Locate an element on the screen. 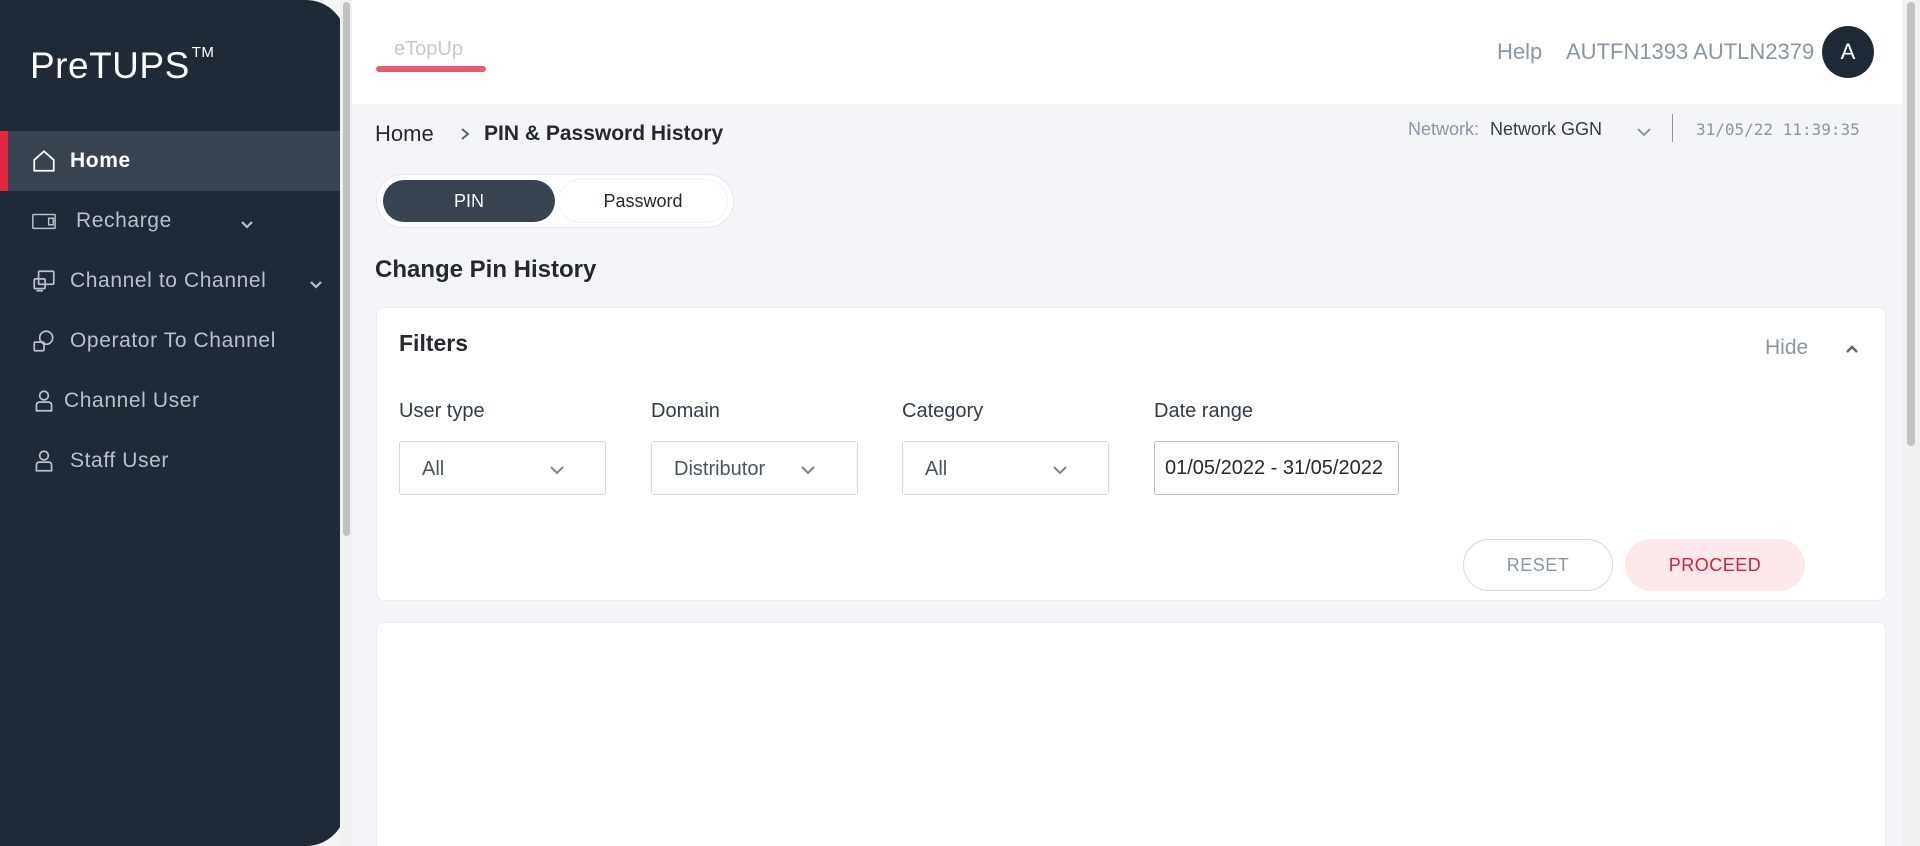 This screenshot has height=846, width=1920. category-label: Category is located at coordinates (943, 411).